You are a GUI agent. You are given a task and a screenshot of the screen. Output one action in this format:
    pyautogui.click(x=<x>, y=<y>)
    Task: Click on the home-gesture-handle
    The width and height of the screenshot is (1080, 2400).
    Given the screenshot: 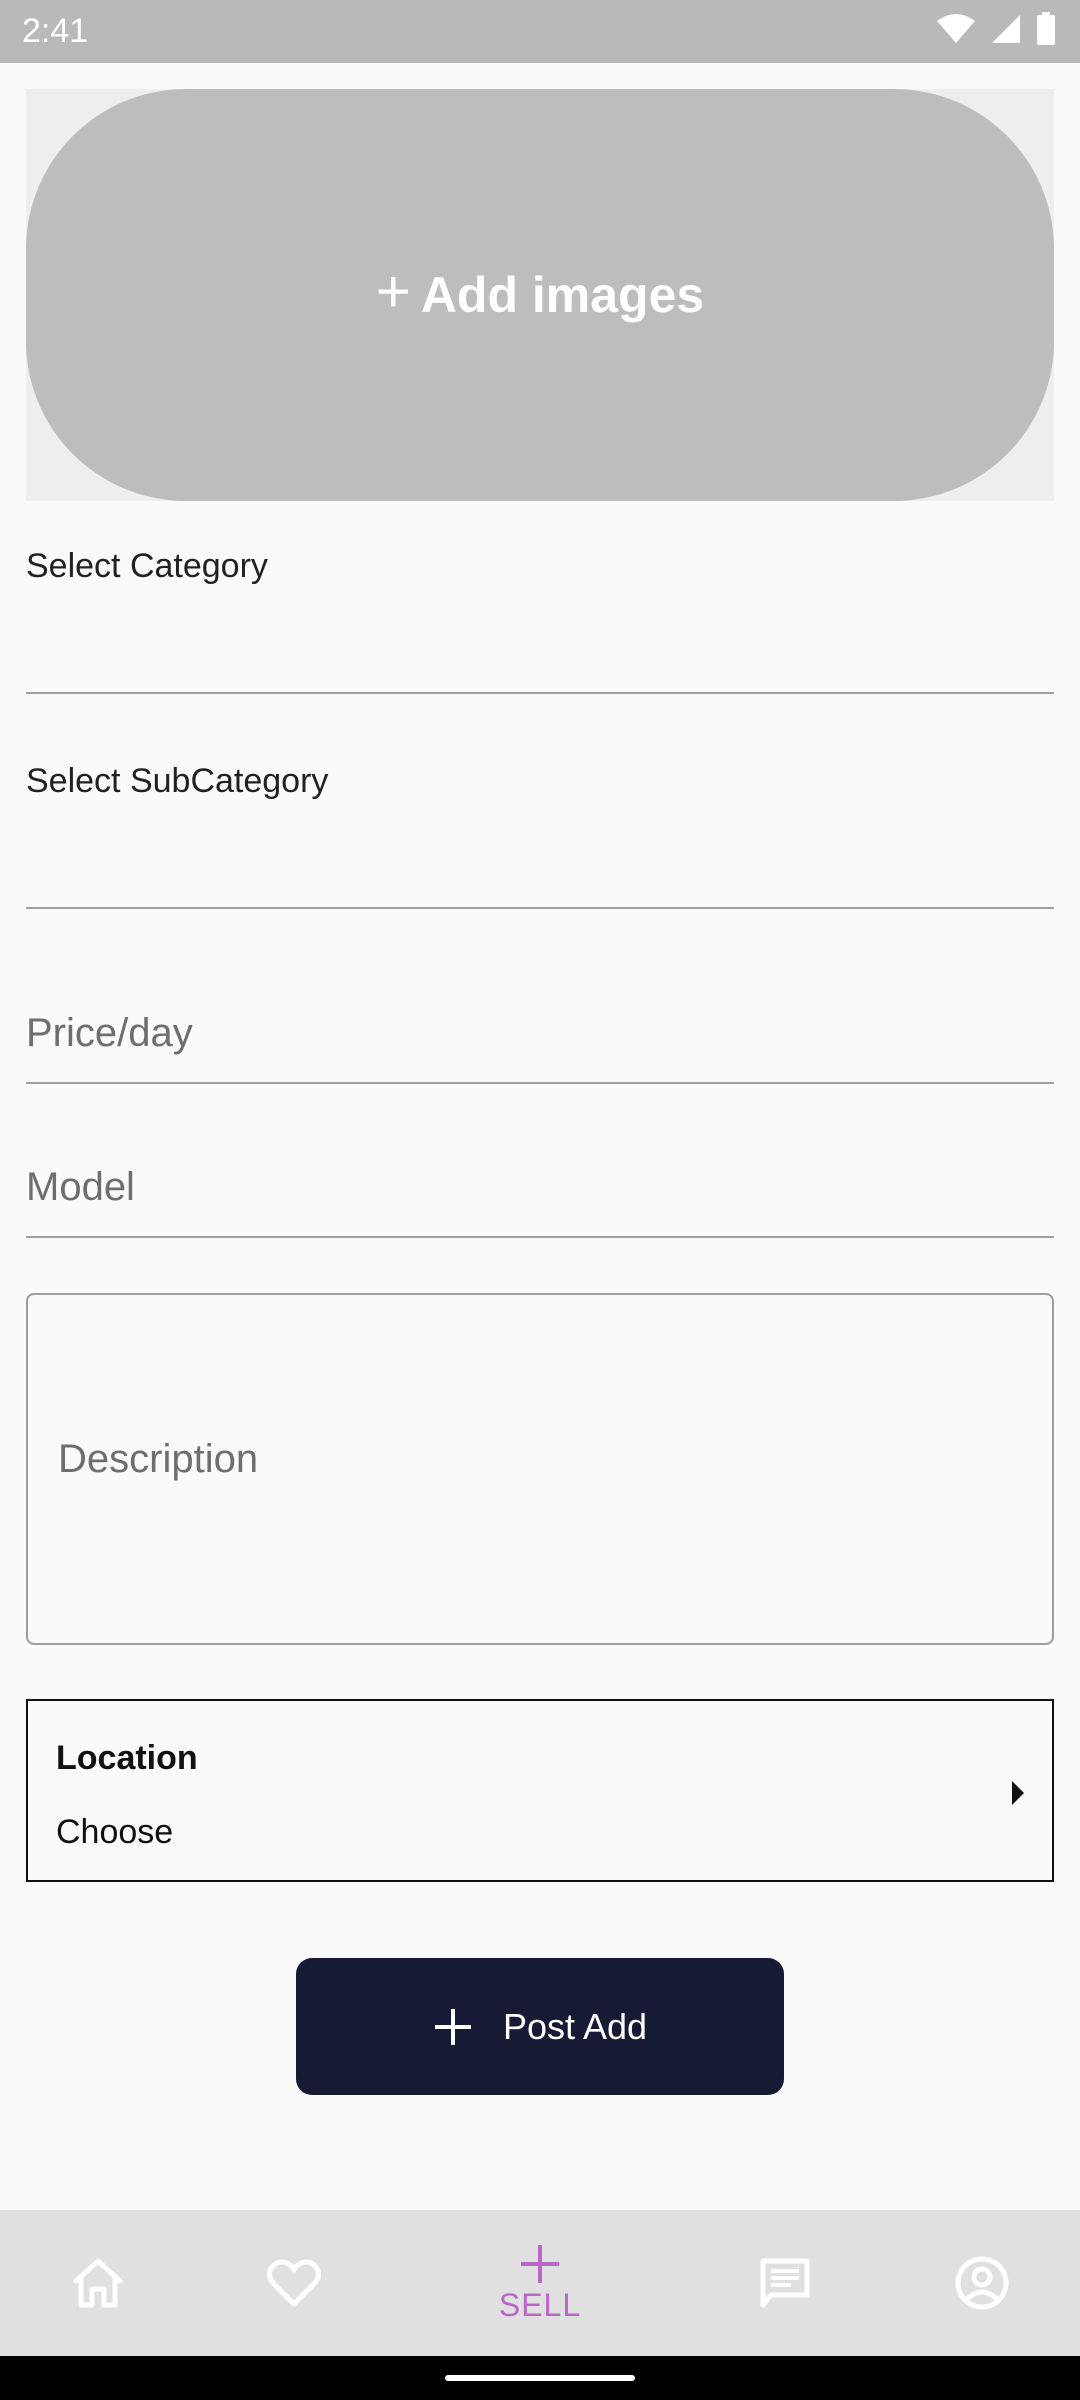 What is the action you would take?
    pyautogui.click(x=540, y=2378)
    